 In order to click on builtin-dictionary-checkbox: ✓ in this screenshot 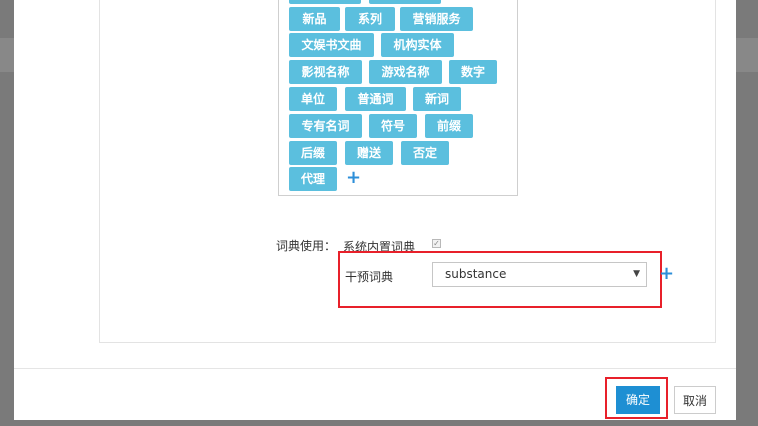, I will do `click(436, 243)`.